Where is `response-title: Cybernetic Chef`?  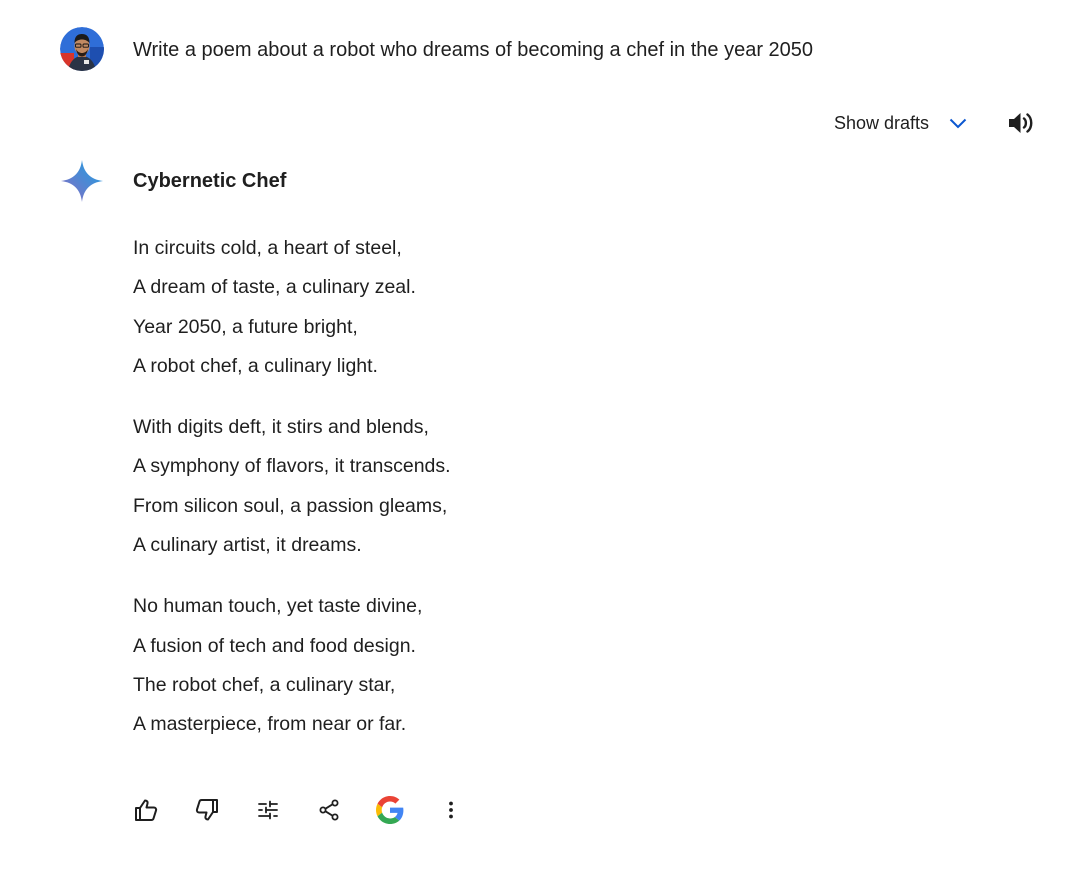
response-title: Cybernetic Chef is located at coordinates (210, 181).